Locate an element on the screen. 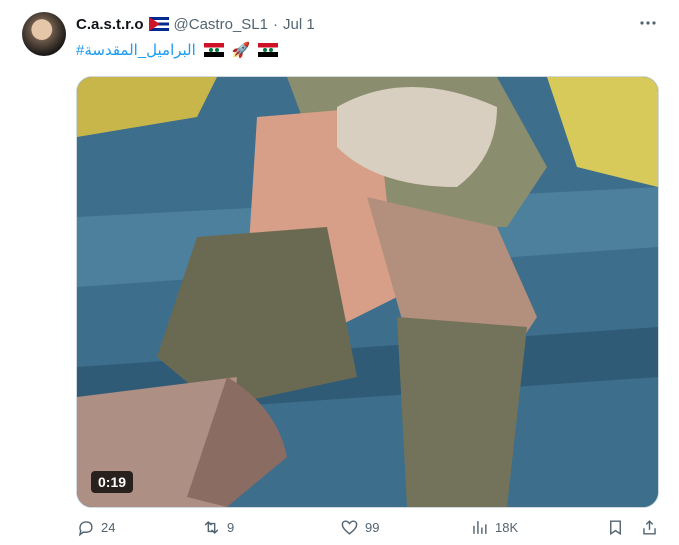 Image resolution: width=679 pixels, height=545 pixels. views-icon is located at coordinates (480, 527).